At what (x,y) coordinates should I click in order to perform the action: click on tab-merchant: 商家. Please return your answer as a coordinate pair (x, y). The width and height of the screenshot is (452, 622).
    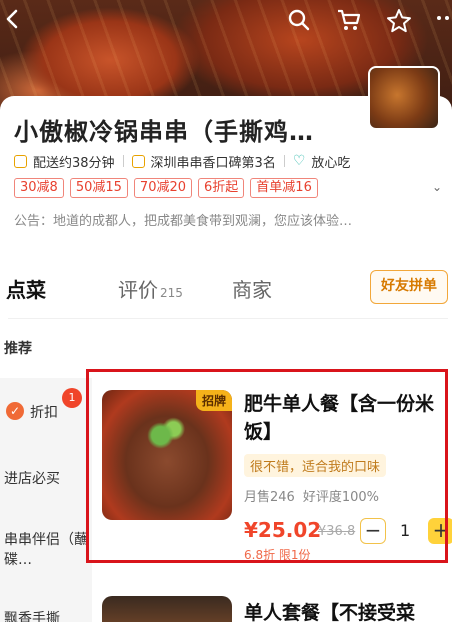
    Looking at the image, I should click on (252, 288).